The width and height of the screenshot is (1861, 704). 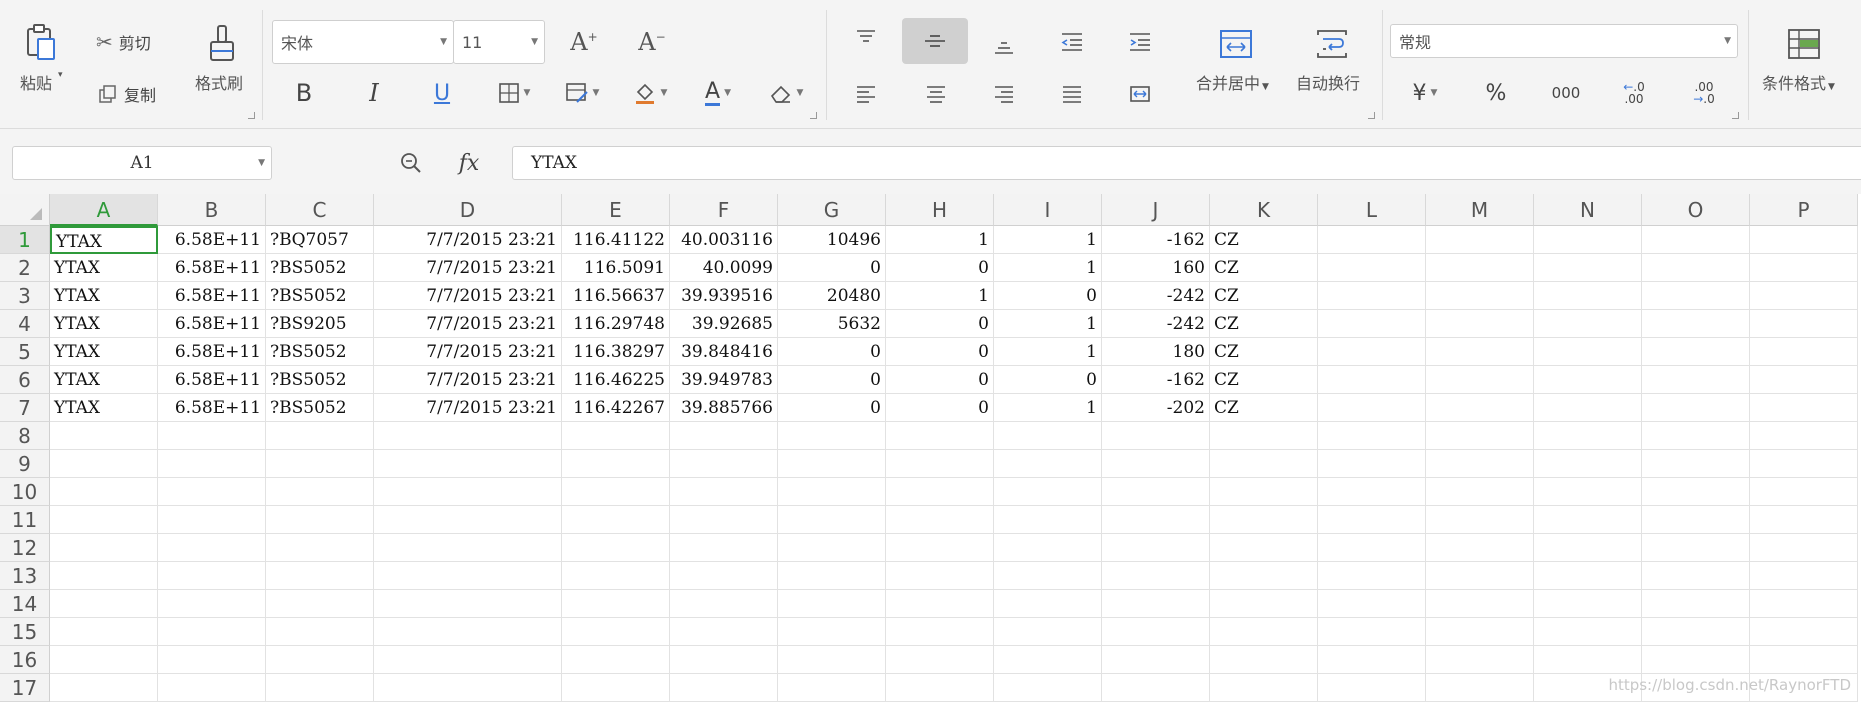 I want to click on cell: 1, so click(x=1048, y=268).